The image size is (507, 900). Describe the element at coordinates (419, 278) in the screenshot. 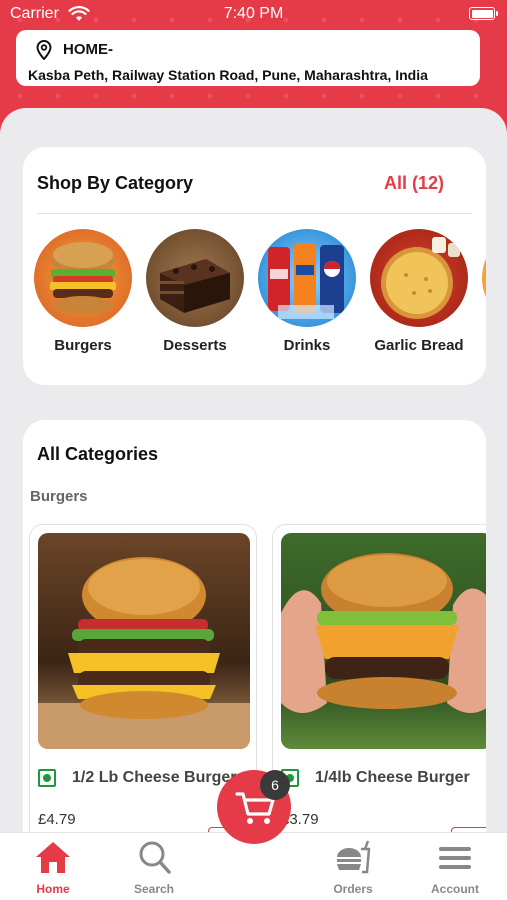

I see `garlic-bread-image` at that location.